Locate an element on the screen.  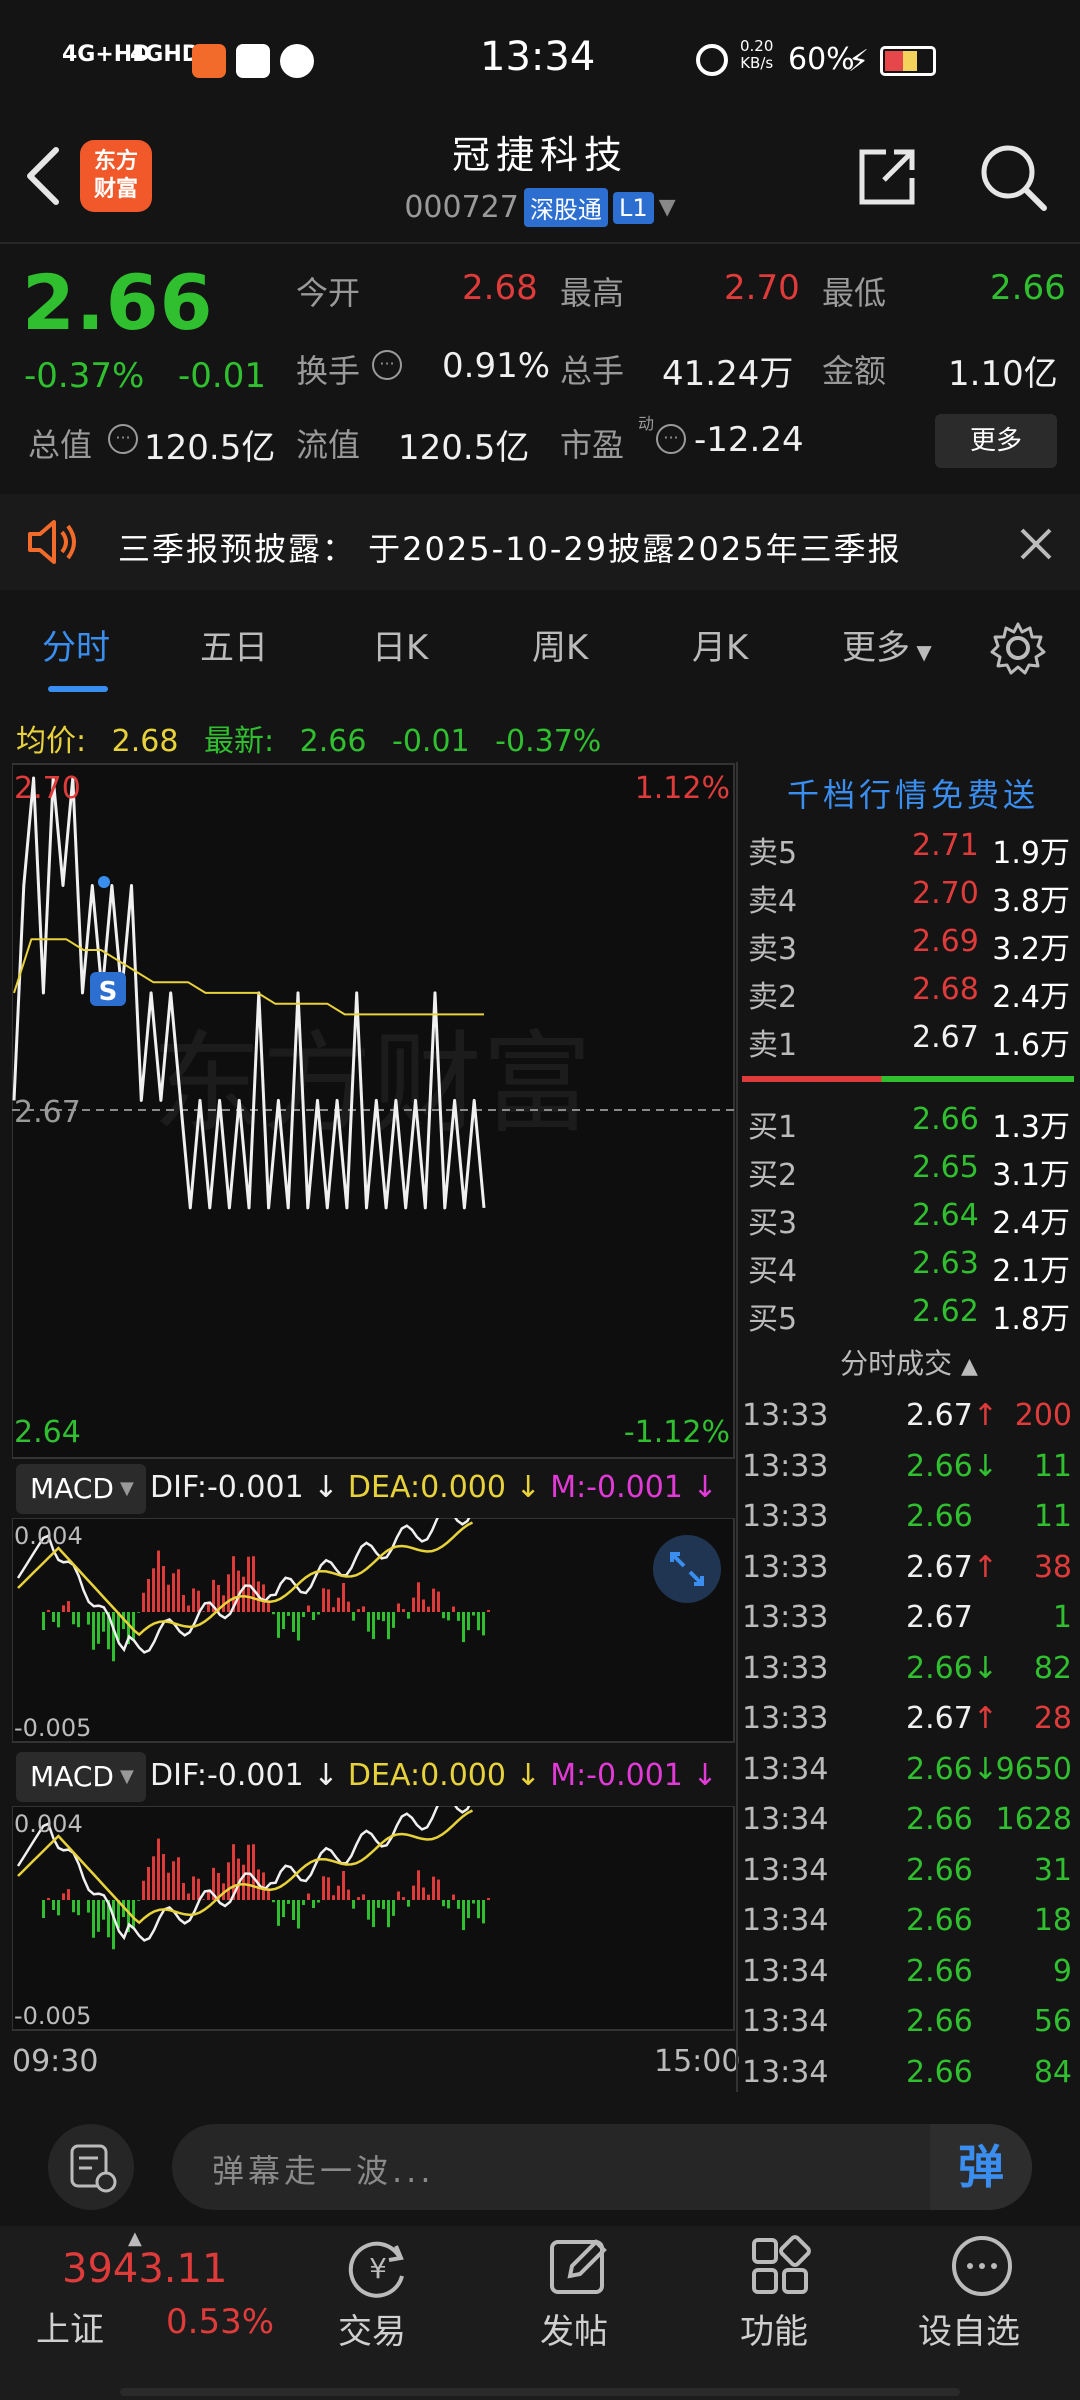
bid-row: 买4 2.63 2.1万 is located at coordinates (909, 1264).